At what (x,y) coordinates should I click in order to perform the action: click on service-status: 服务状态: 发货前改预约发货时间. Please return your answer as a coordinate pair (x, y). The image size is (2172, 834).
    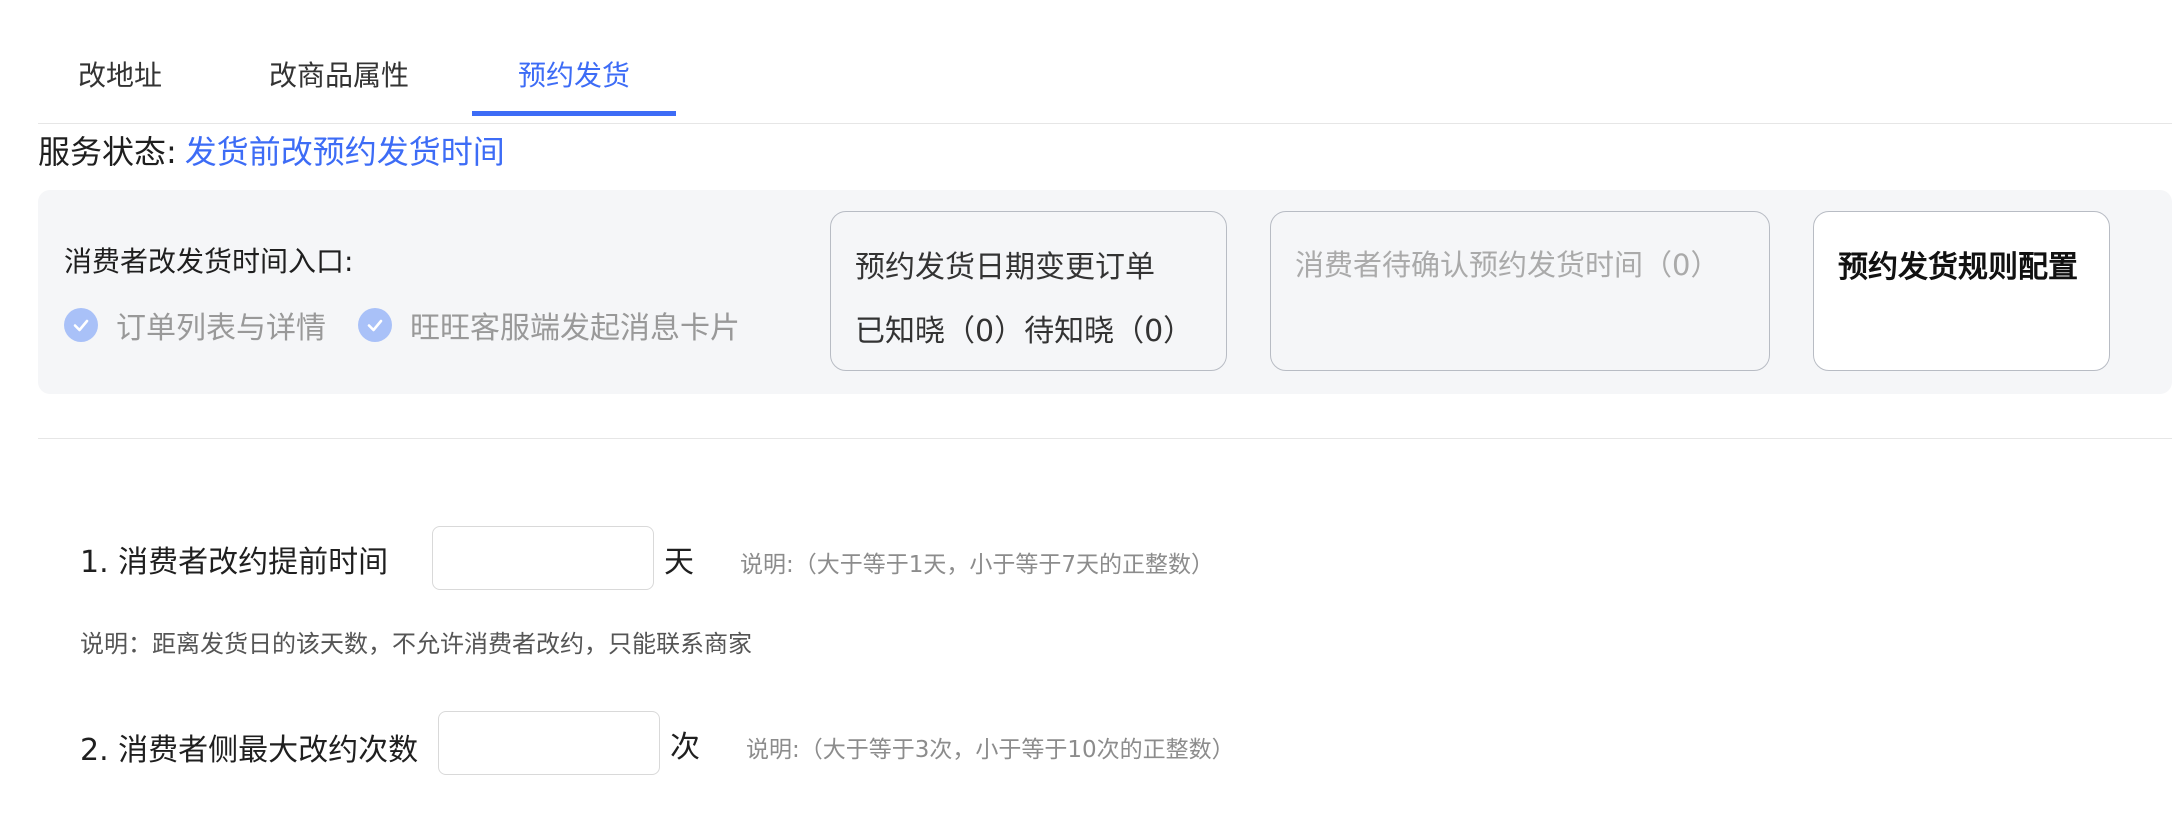
    Looking at the image, I should click on (271, 150).